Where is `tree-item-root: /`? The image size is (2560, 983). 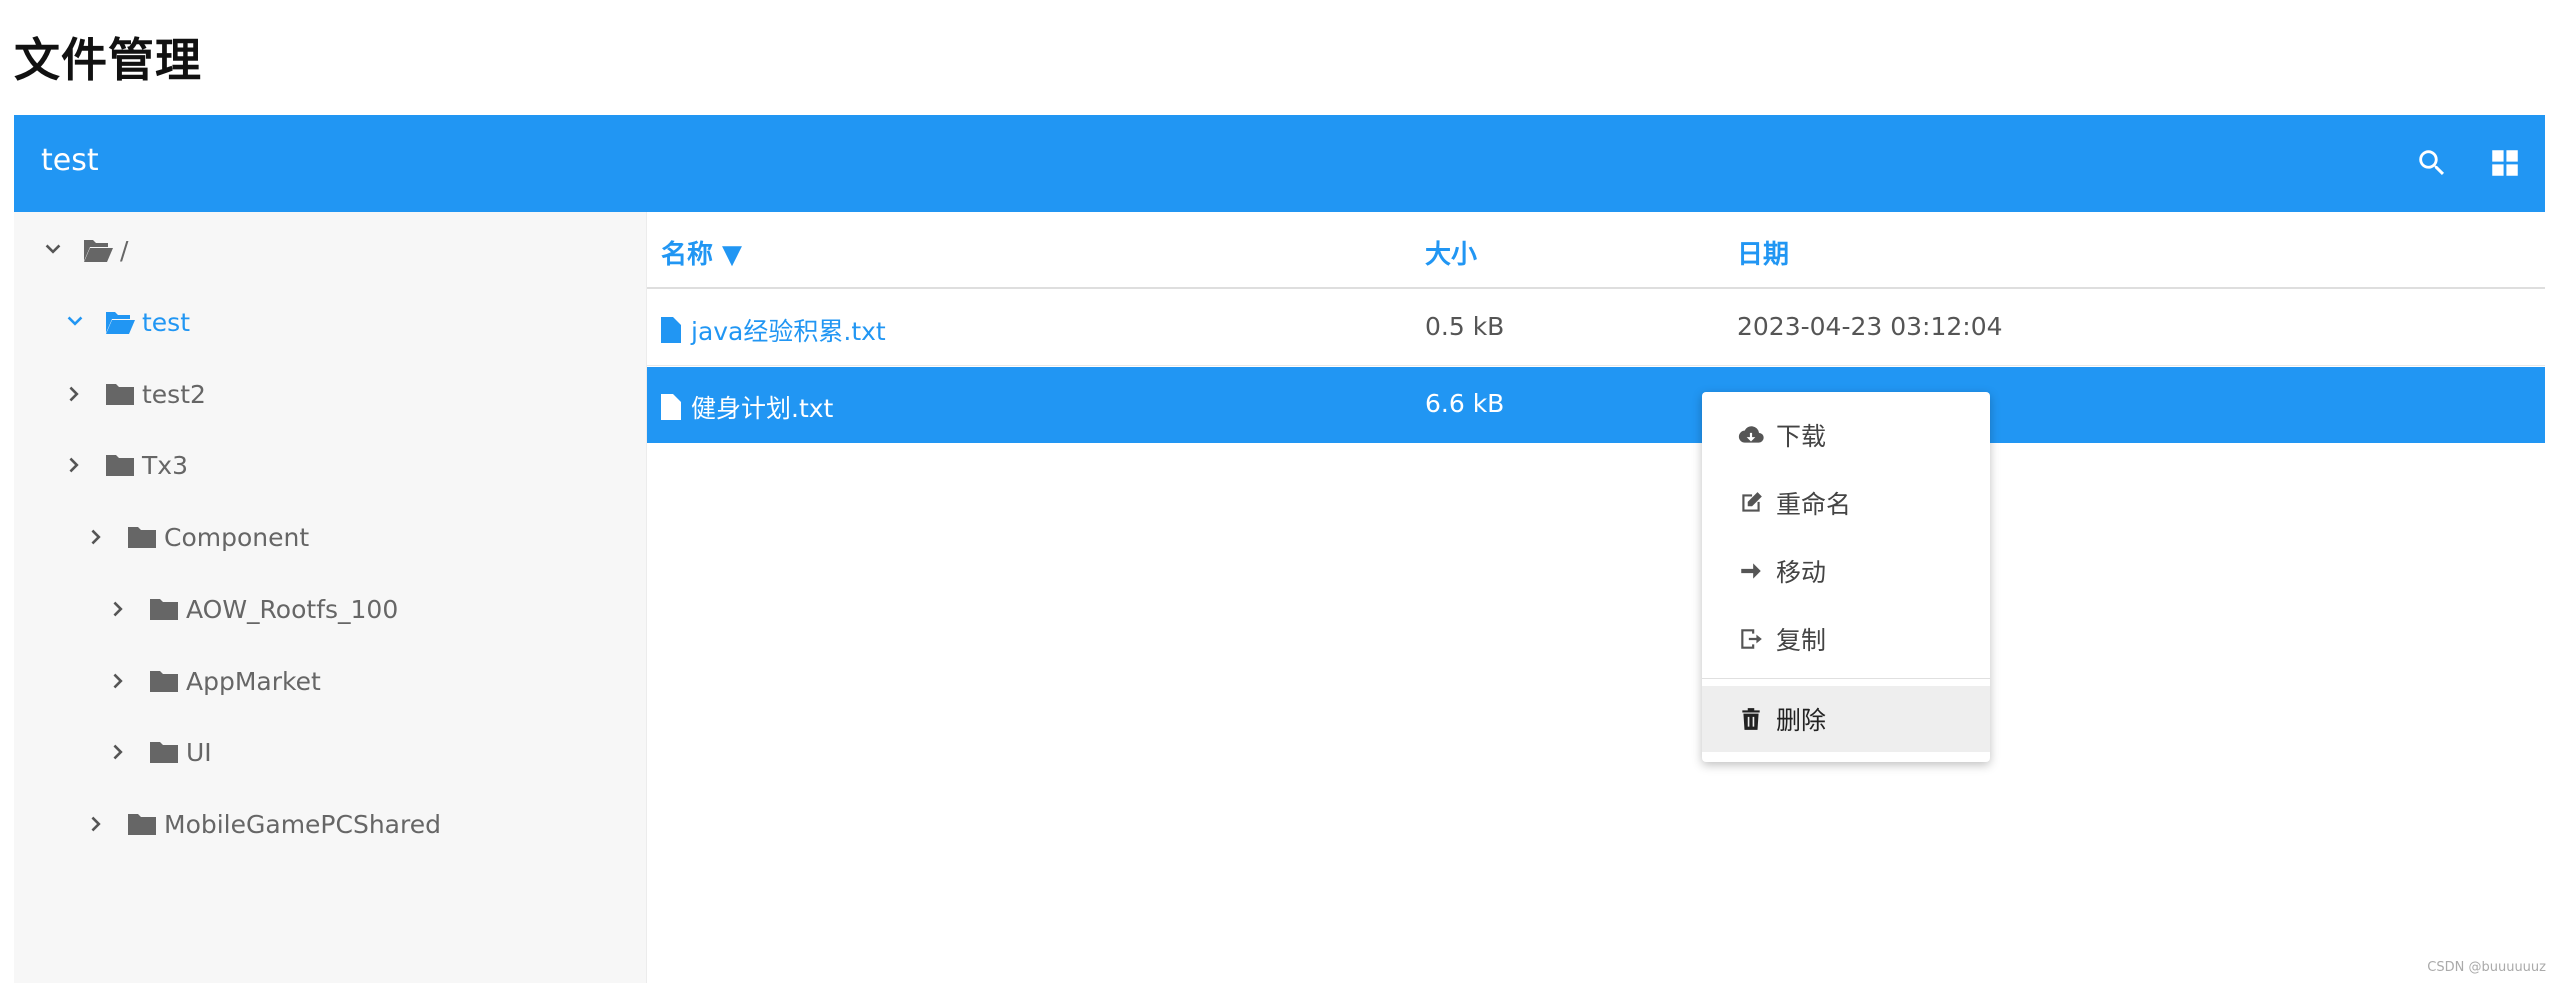
tree-item-root: / is located at coordinates (85, 250).